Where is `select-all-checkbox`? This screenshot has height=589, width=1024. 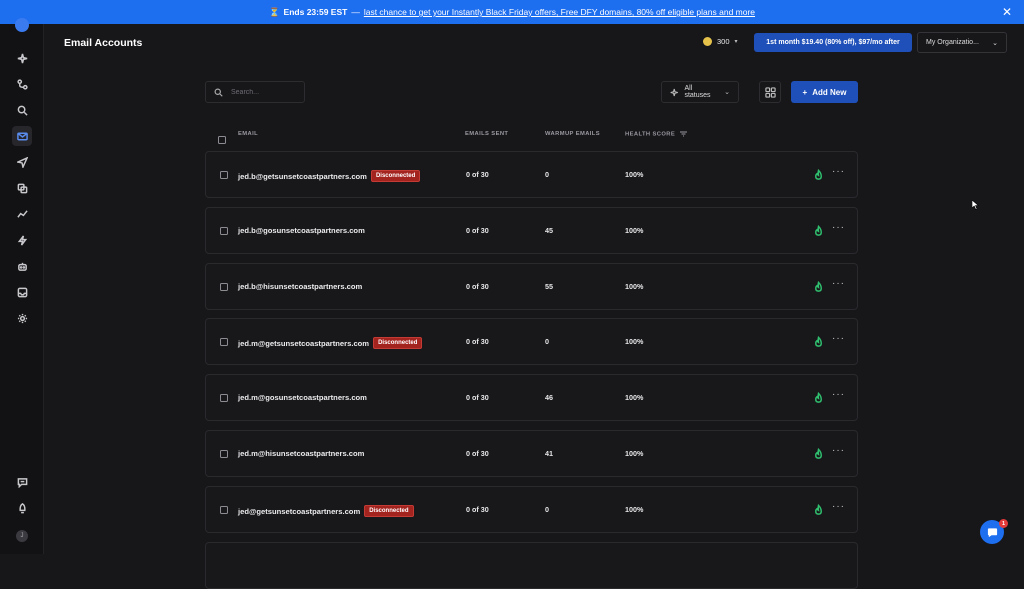 select-all-checkbox is located at coordinates (222, 140).